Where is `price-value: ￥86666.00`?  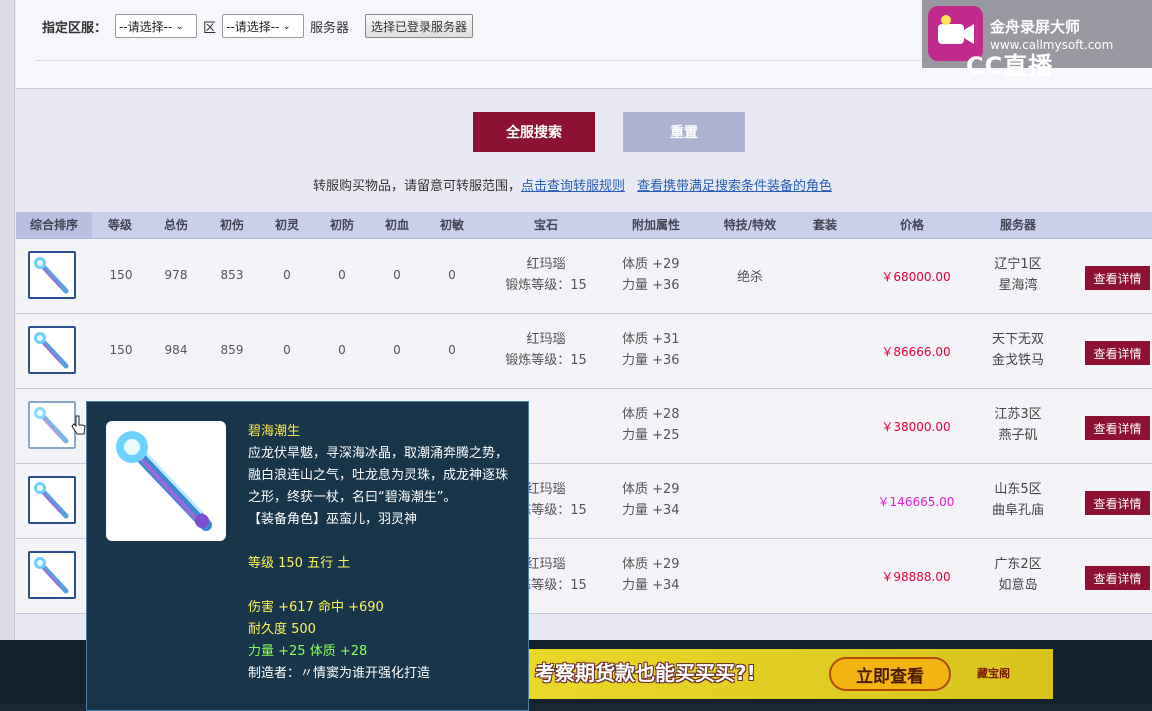 price-value: ￥86666.00 is located at coordinates (916, 352).